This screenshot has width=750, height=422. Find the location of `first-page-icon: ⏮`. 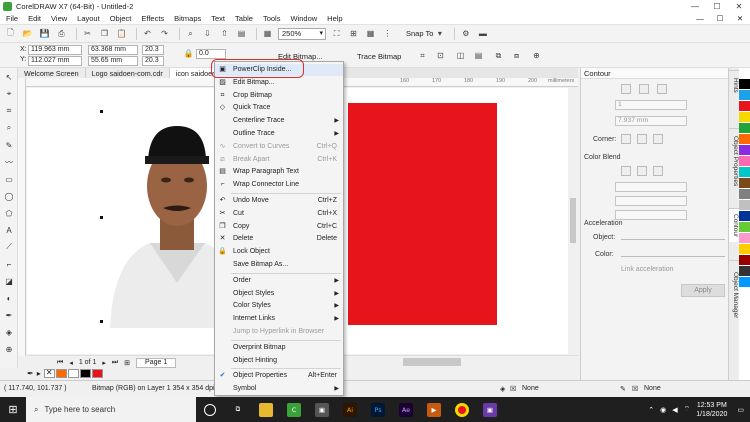

first-page-icon: ⏮ is located at coordinates (60, 363).